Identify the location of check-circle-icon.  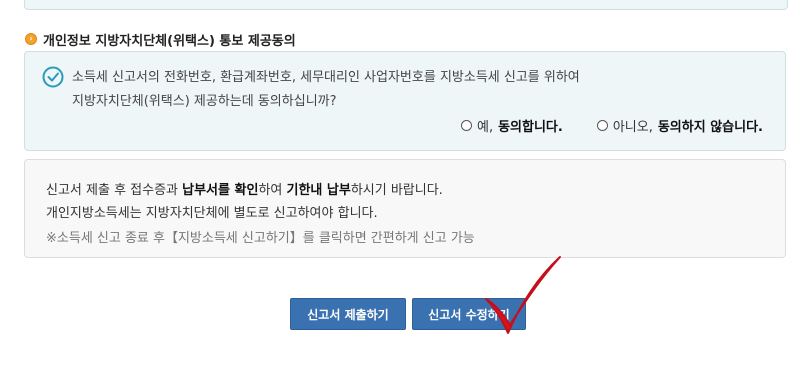
(53, 77).